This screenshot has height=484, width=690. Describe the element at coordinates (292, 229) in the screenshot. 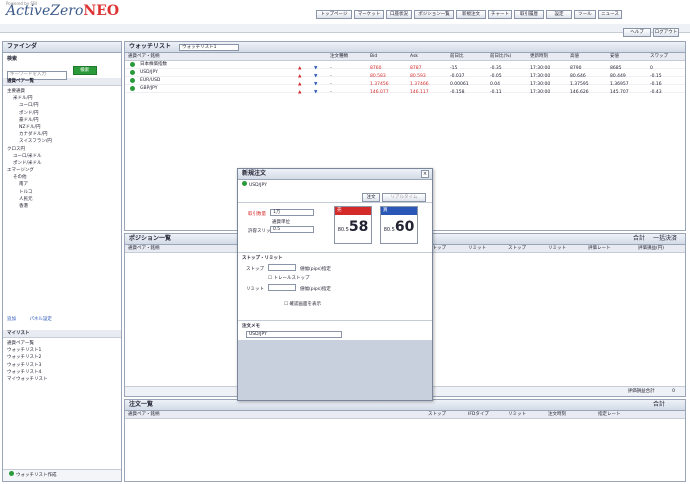

I see `slip-input: 0.5` at that location.